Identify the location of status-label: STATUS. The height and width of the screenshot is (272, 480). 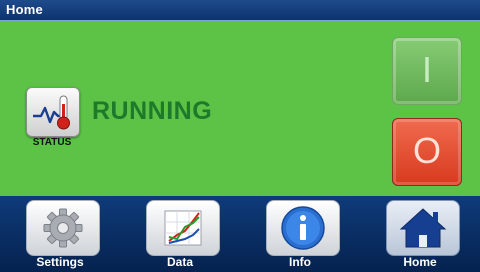
(52, 142).